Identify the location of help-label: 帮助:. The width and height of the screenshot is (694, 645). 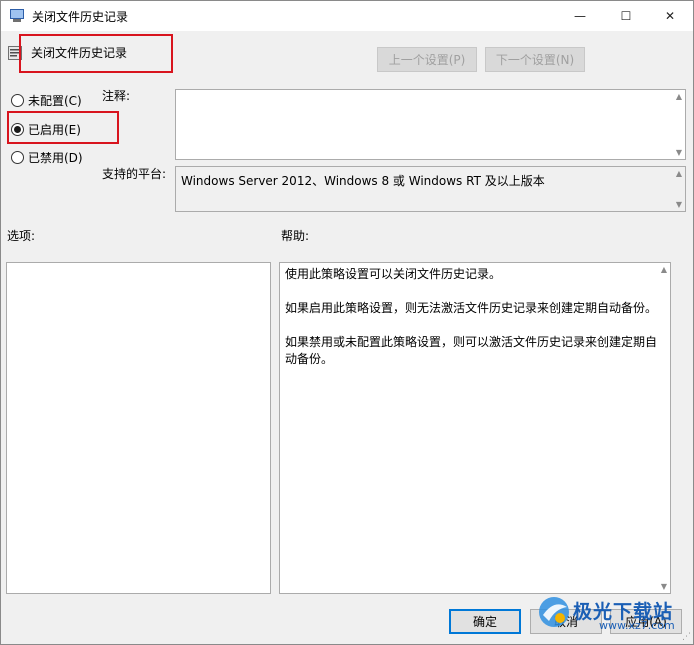
(295, 236).